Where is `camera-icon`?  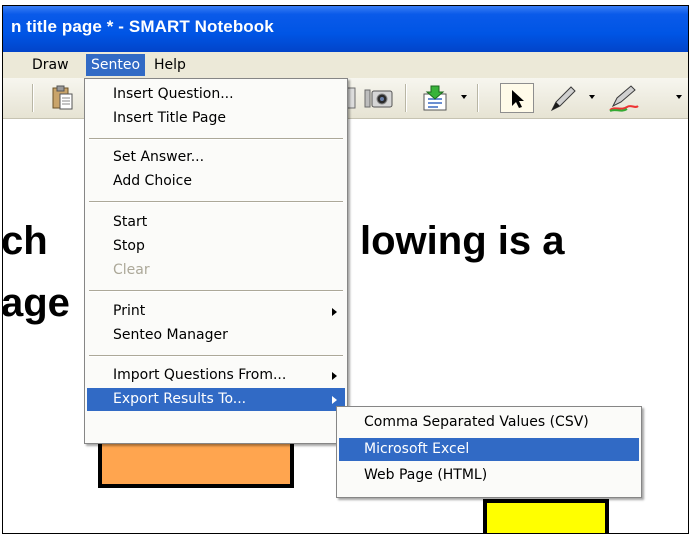
camera-icon is located at coordinates (379, 98).